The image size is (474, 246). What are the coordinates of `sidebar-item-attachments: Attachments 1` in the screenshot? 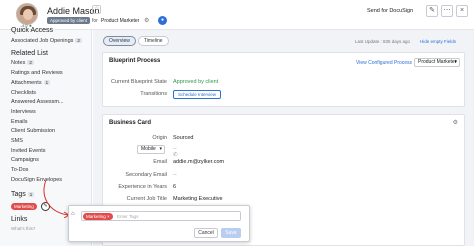 It's located at (31, 83).